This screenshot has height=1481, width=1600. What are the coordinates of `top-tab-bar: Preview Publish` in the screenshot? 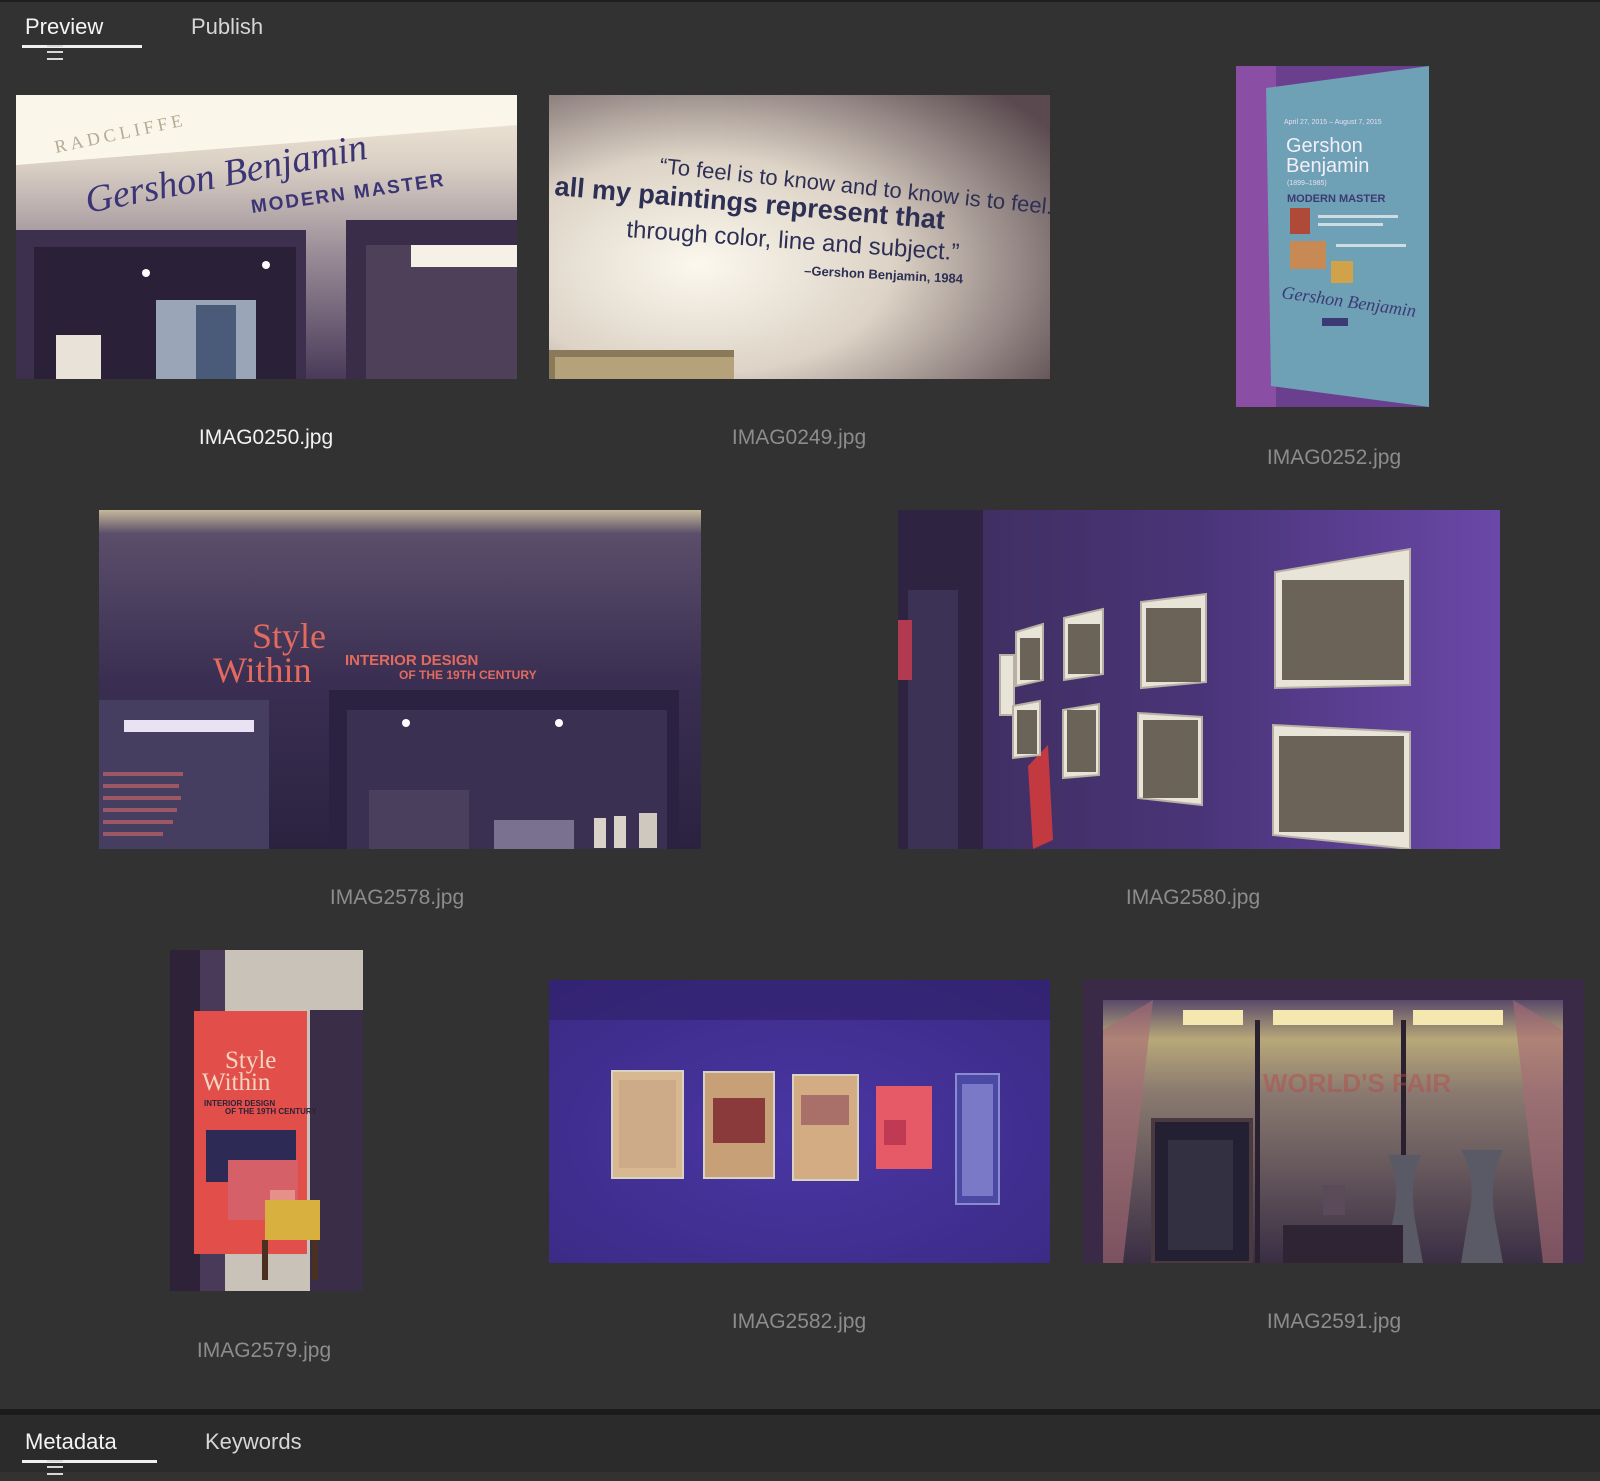 It's located at (800, 30).